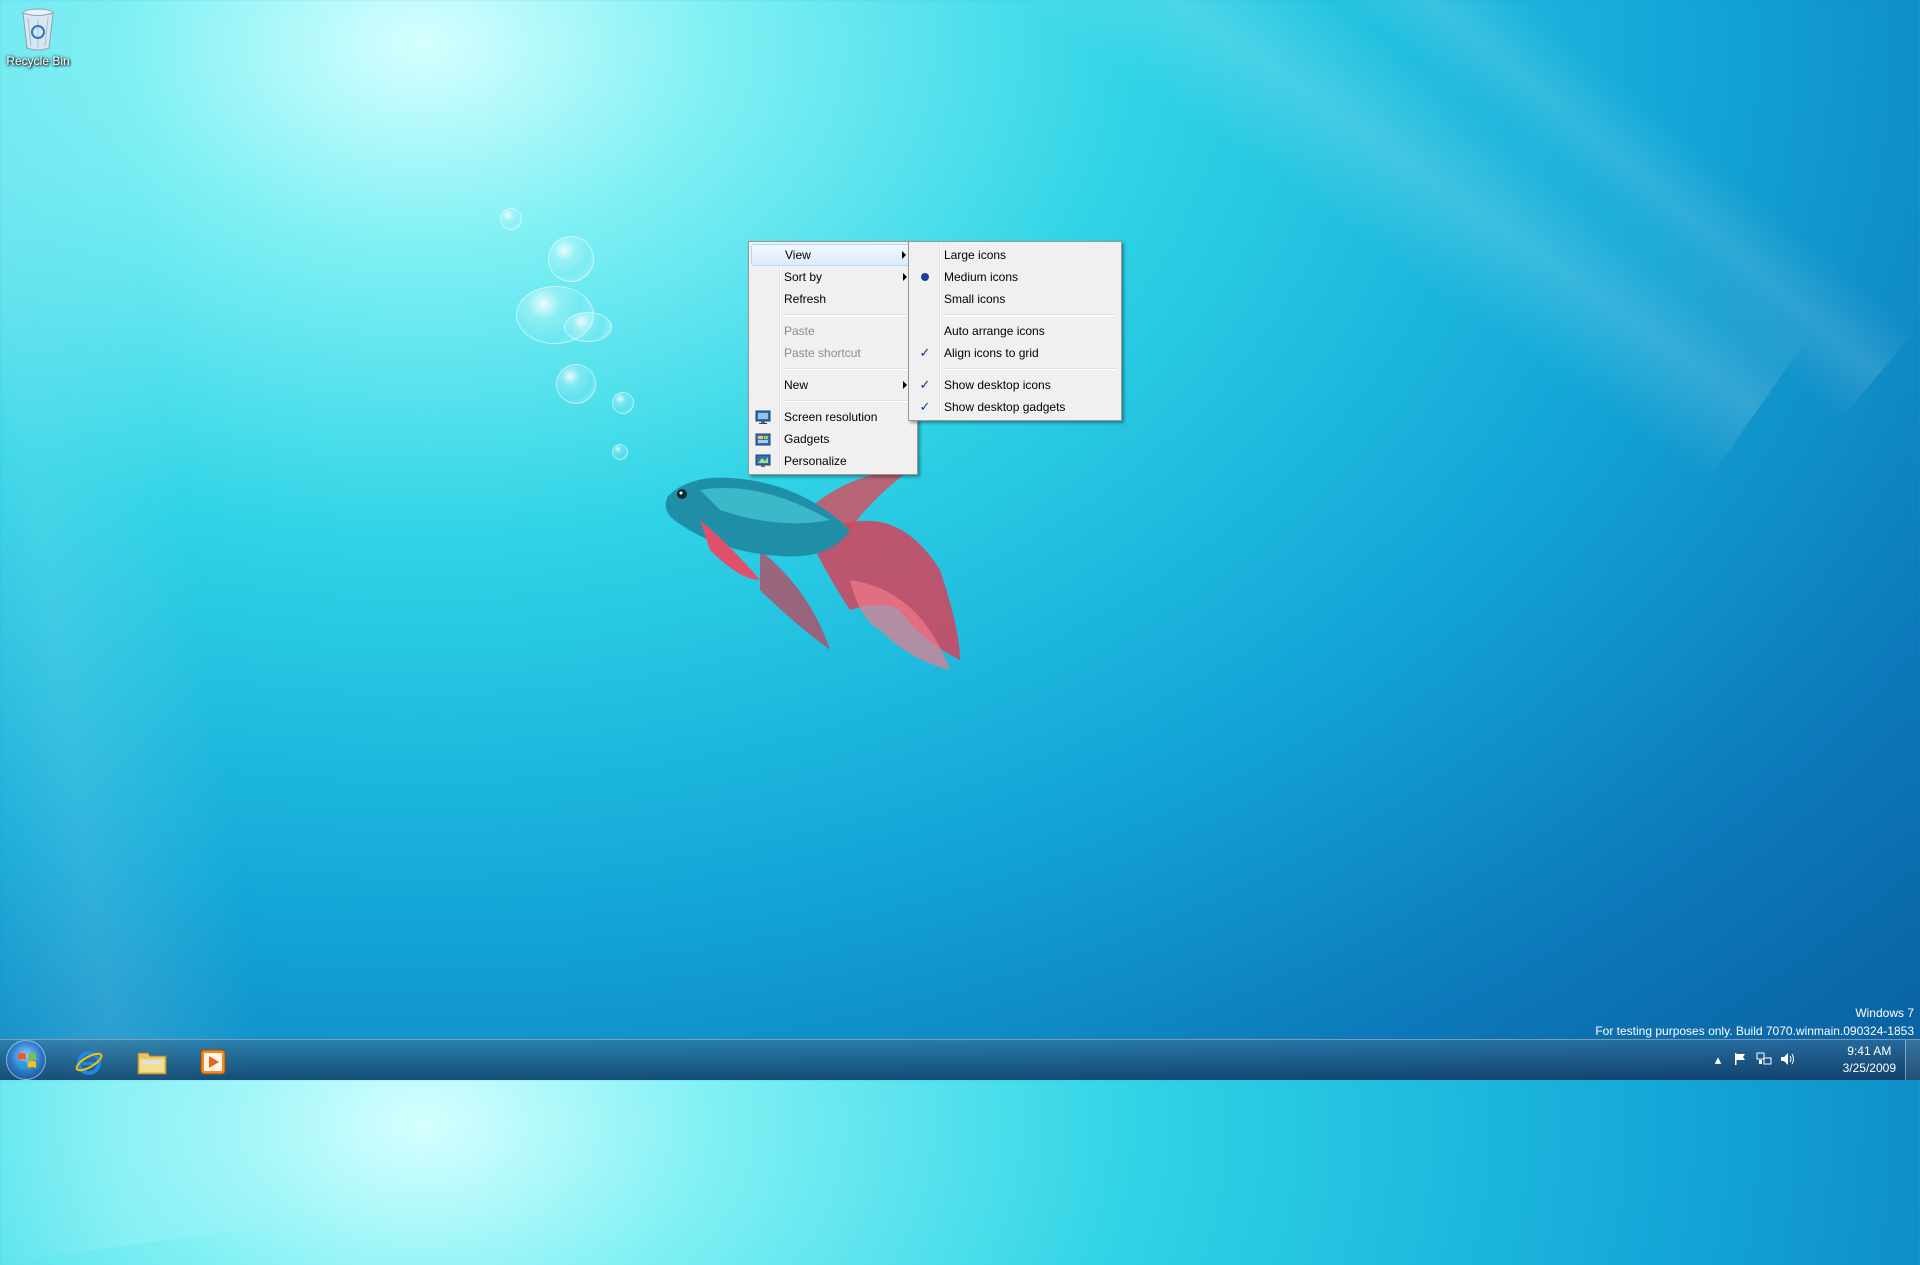 The width and height of the screenshot is (1920, 1265). What do you see at coordinates (212, 1061) in the screenshot?
I see `taskbar-button-media-player` at bounding box center [212, 1061].